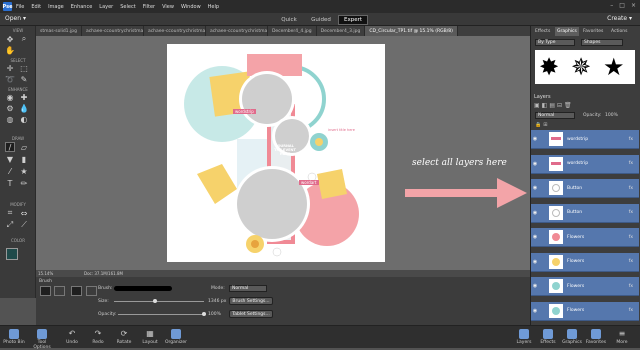 This screenshot has height=350, width=640. Describe the element at coordinates (341, 31) in the screenshot. I see `doc-tab: December4_3.jpg` at that location.